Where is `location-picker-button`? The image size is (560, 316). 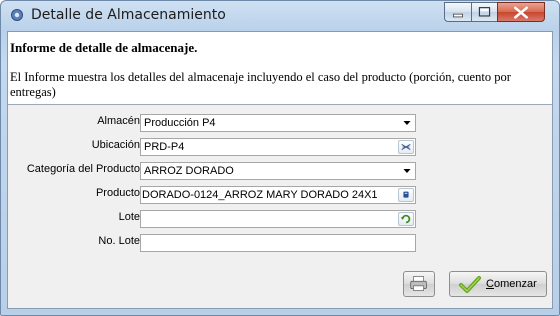
location-picker-button is located at coordinates (406, 147).